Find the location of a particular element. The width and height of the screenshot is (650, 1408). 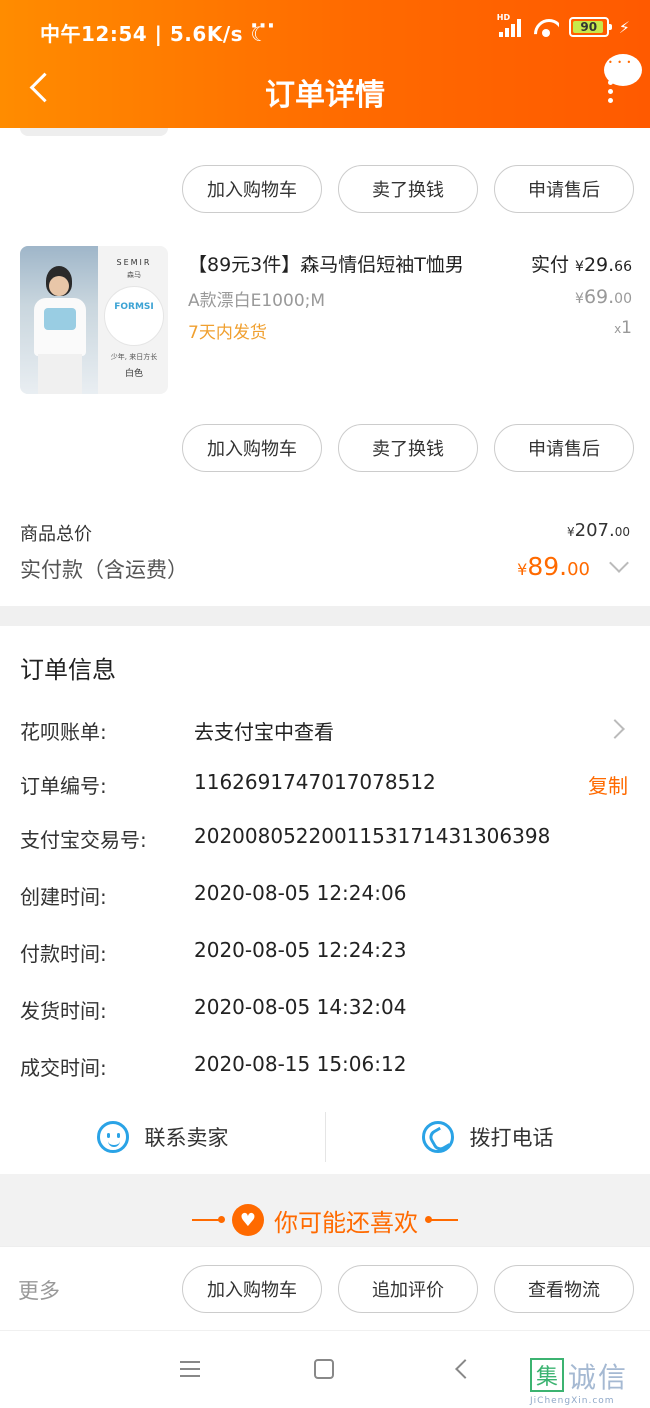

huabei-bill-row: 花呗账单: 去支付宝中查看 is located at coordinates (325, 731).